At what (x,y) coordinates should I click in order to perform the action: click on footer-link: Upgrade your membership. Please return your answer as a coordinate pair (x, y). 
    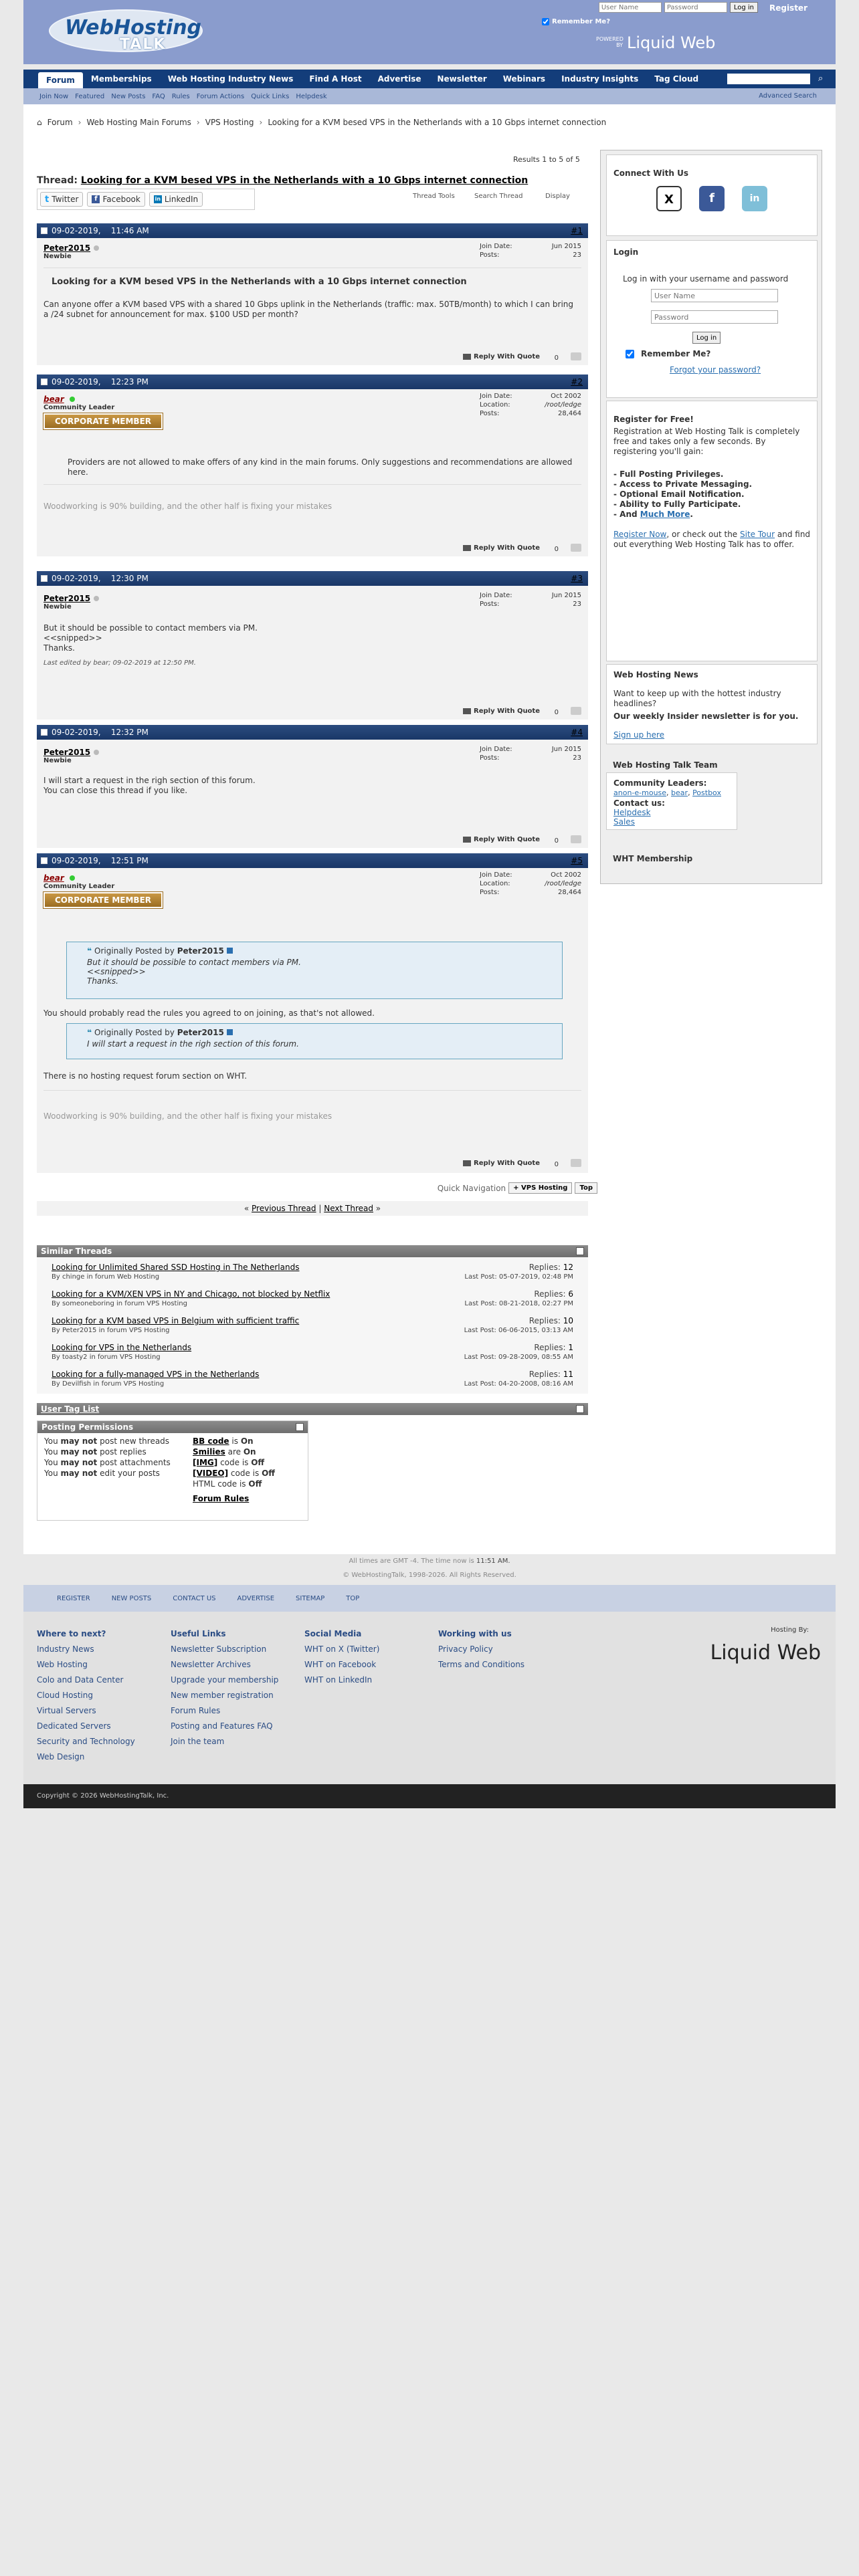
    Looking at the image, I should click on (224, 1680).